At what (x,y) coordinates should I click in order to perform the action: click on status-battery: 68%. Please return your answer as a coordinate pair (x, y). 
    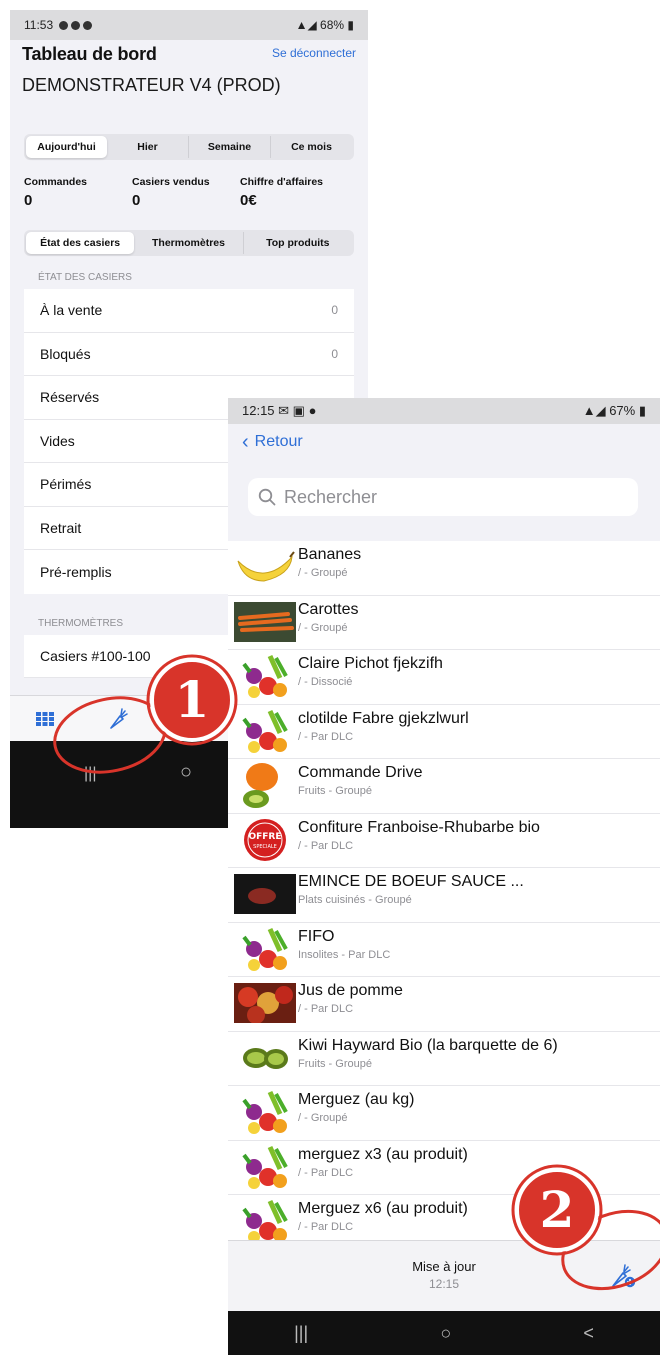
    Looking at the image, I should click on (332, 25).